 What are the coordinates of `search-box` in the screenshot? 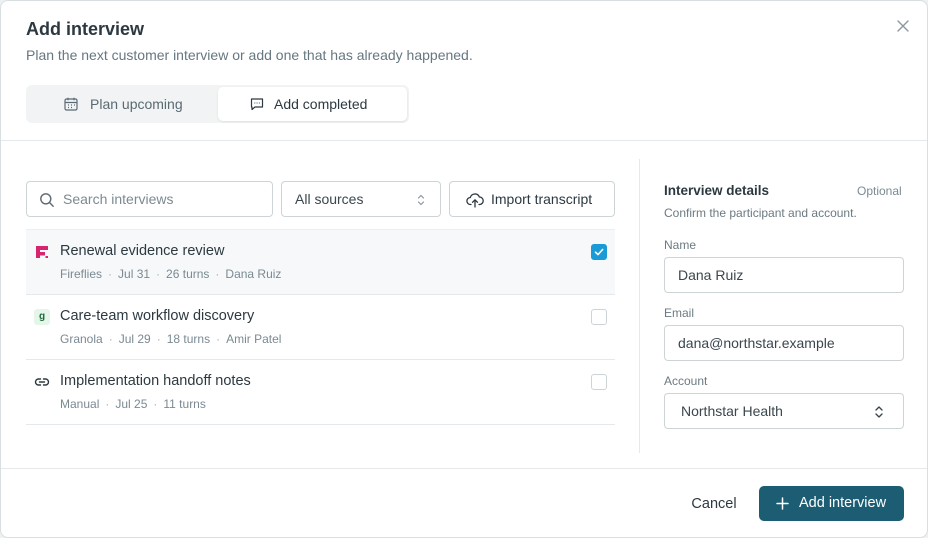 It's located at (149, 199).